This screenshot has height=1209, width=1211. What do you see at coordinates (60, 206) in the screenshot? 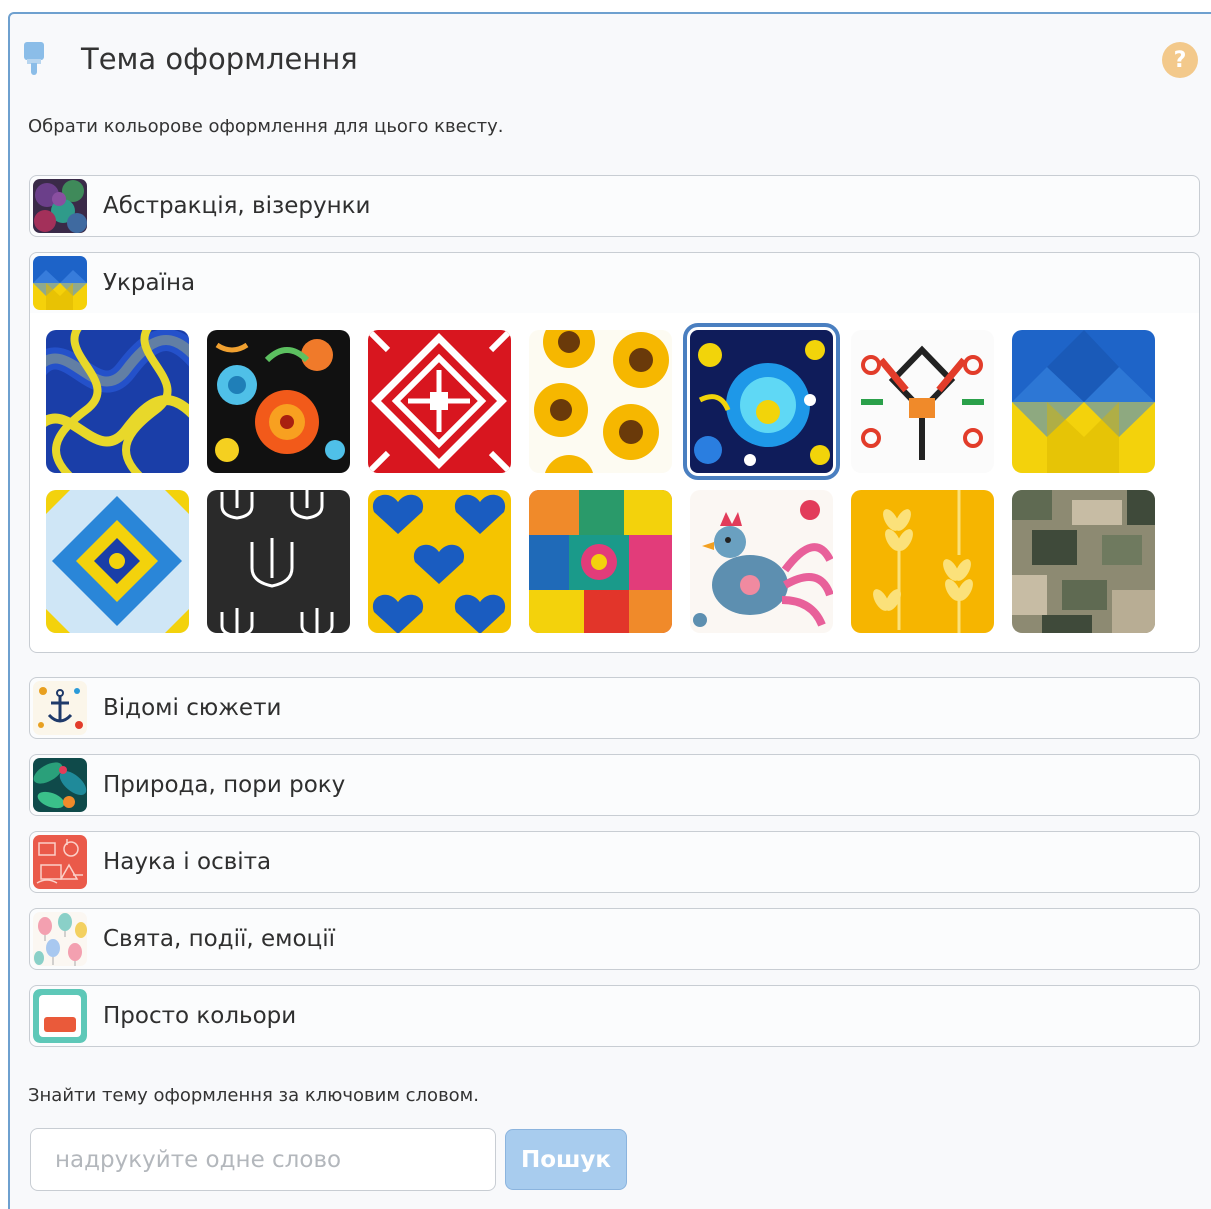
I see `abstract-bokeh-thumb` at bounding box center [60, 206].